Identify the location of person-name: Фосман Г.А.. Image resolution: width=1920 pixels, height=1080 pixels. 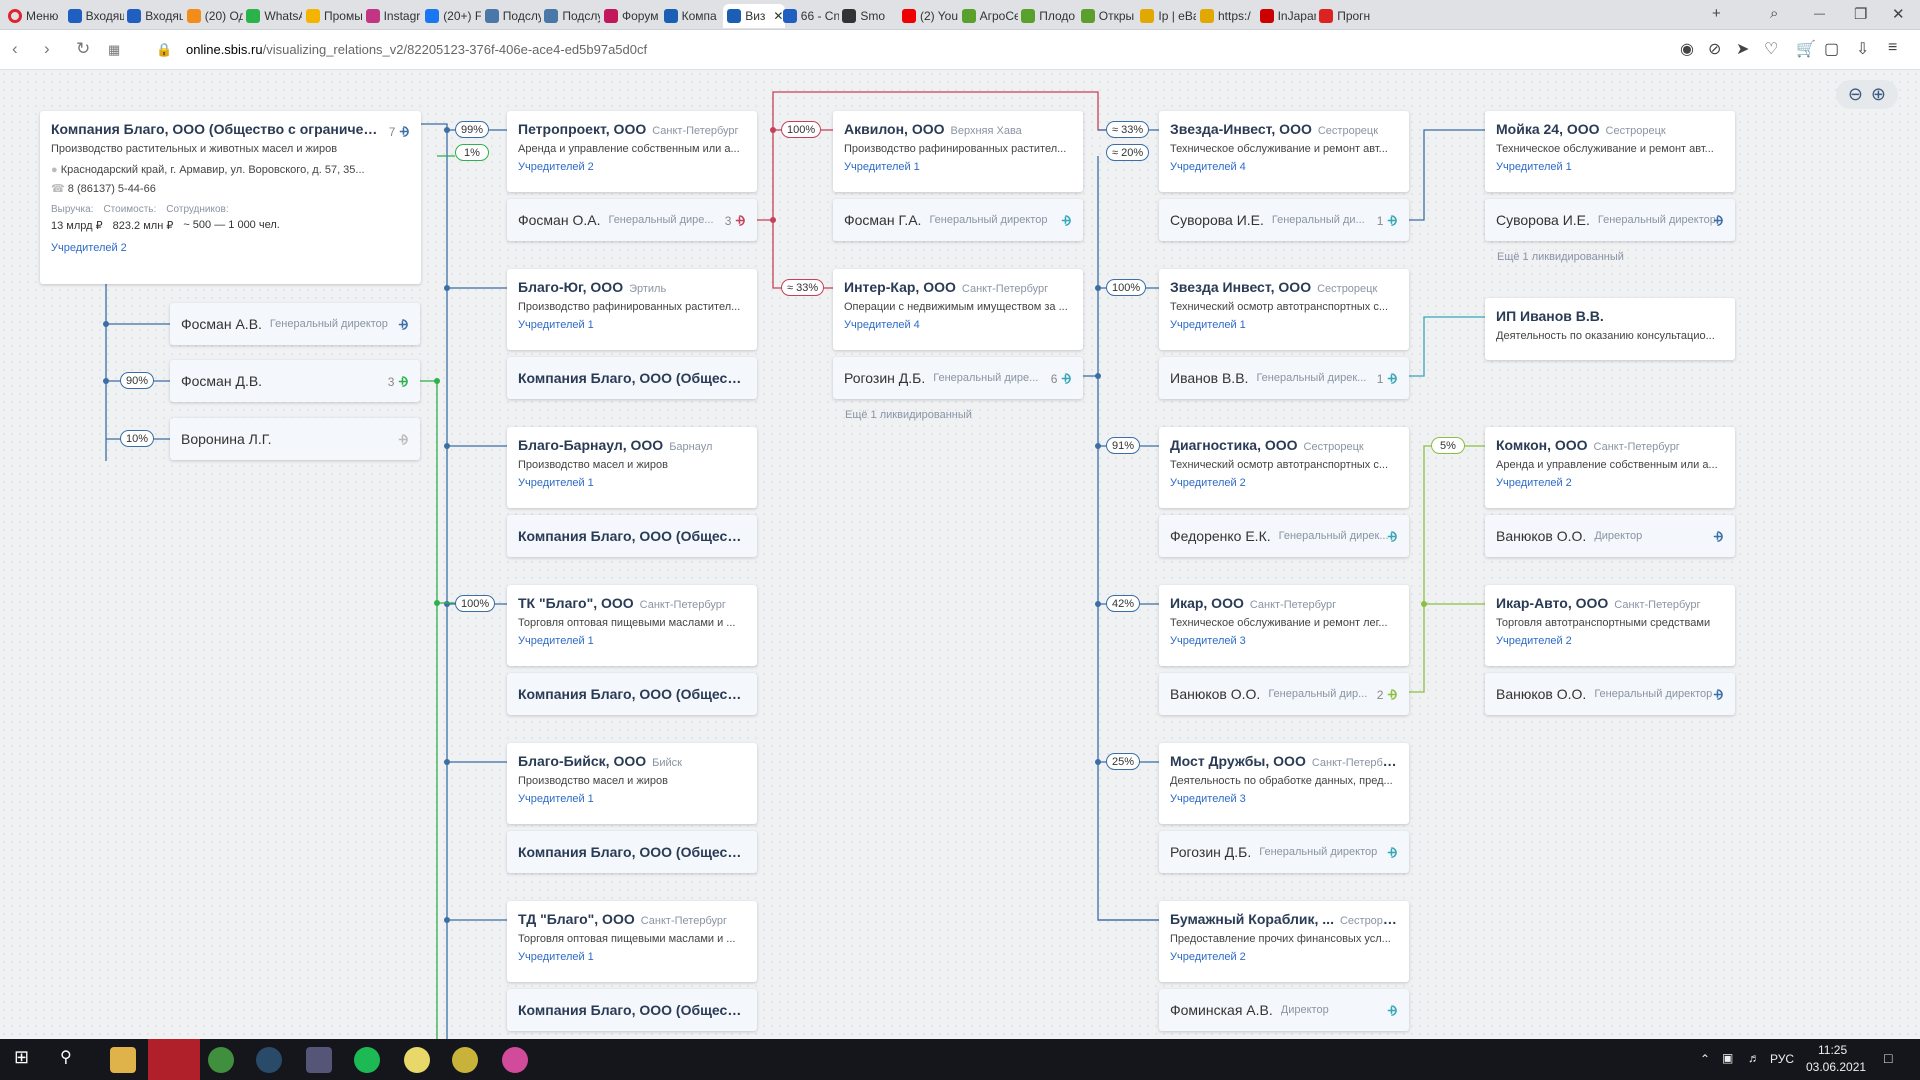
(882, 220).